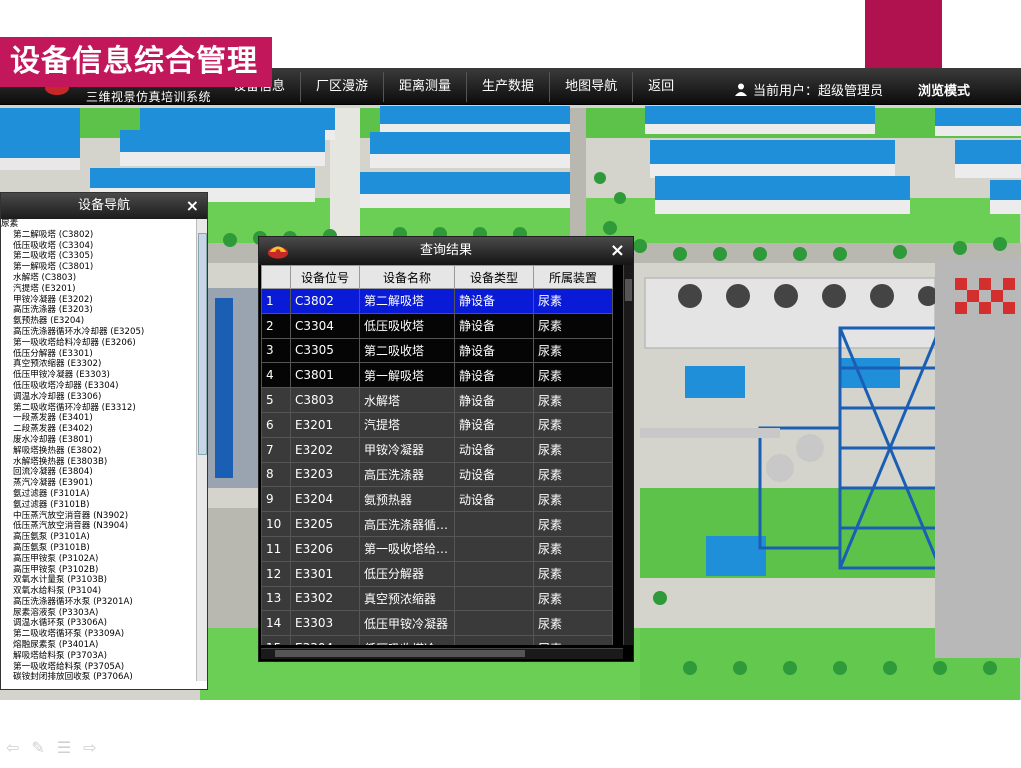 The height and width of the screenshot is (768, 1021). I want to click on tree-item: 低压吸收塔冷却器 (E3304), so click(98, 386).